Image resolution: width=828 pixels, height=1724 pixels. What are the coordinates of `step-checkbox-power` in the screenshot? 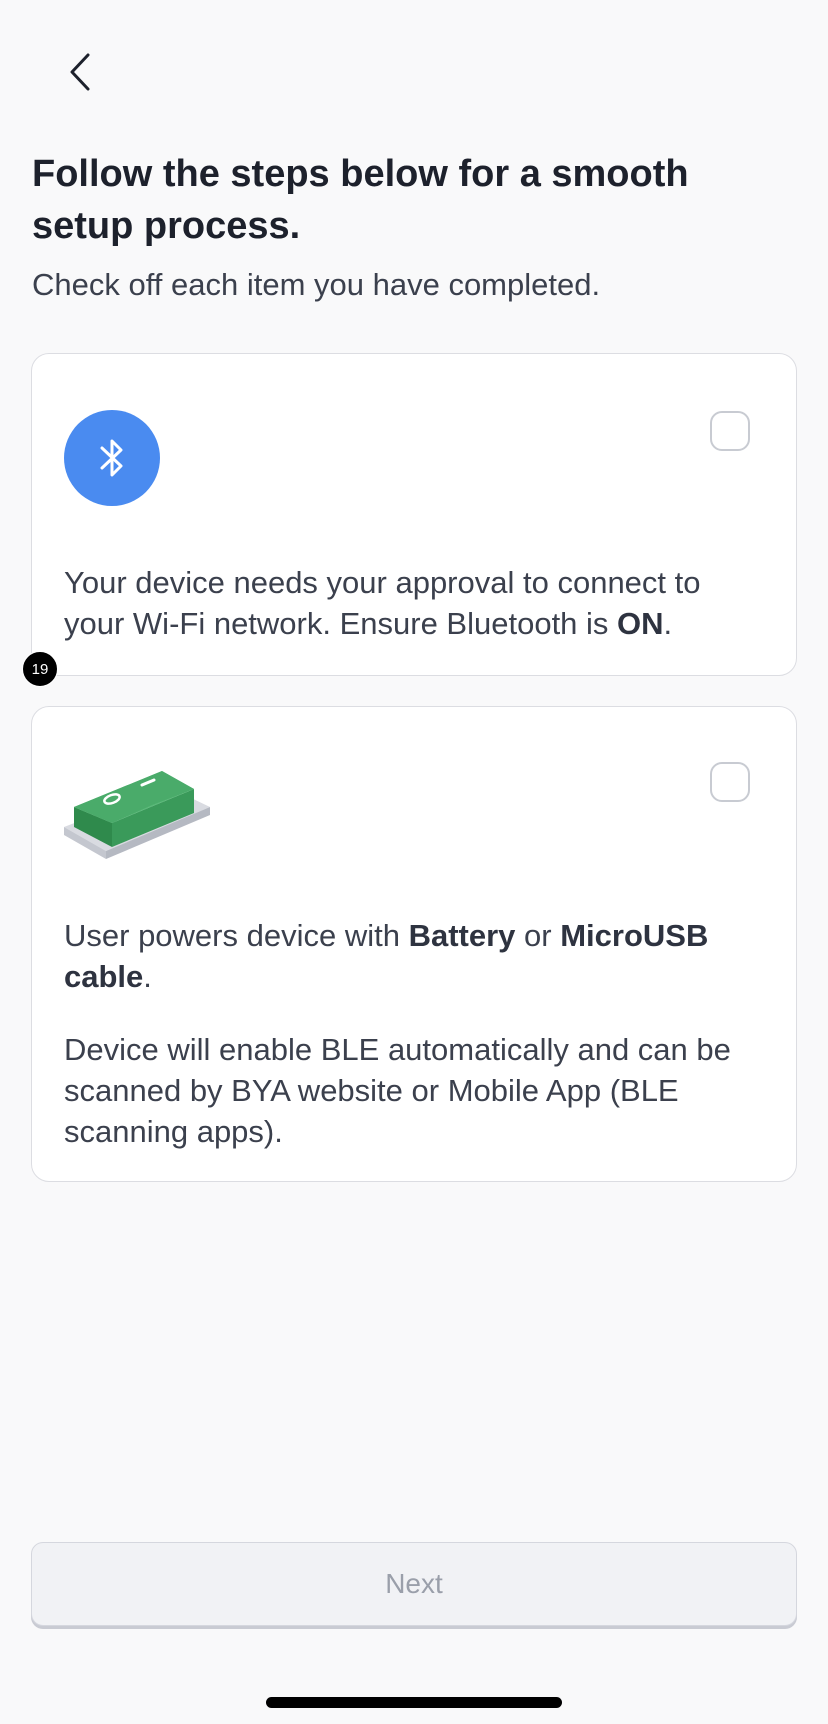 It's located at (730, 782).